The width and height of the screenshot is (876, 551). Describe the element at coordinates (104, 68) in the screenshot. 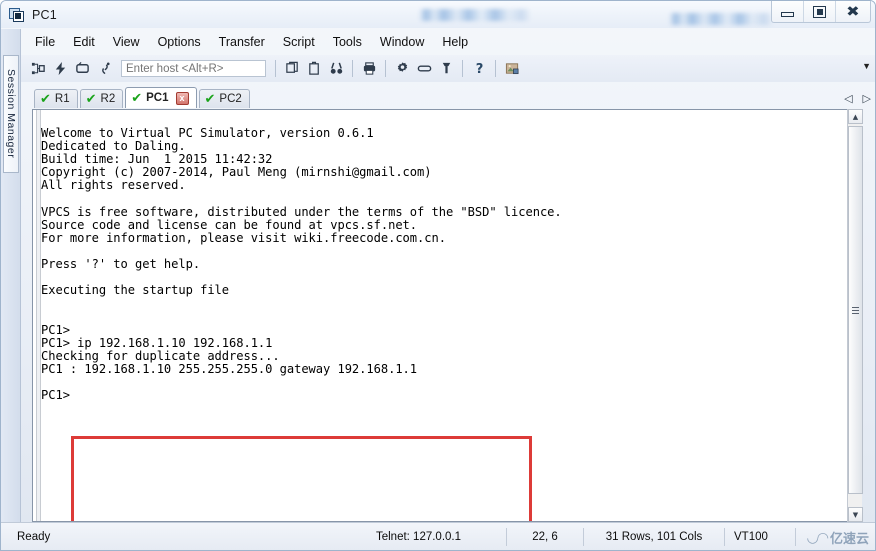

I see `disconnect-icon` at that location.